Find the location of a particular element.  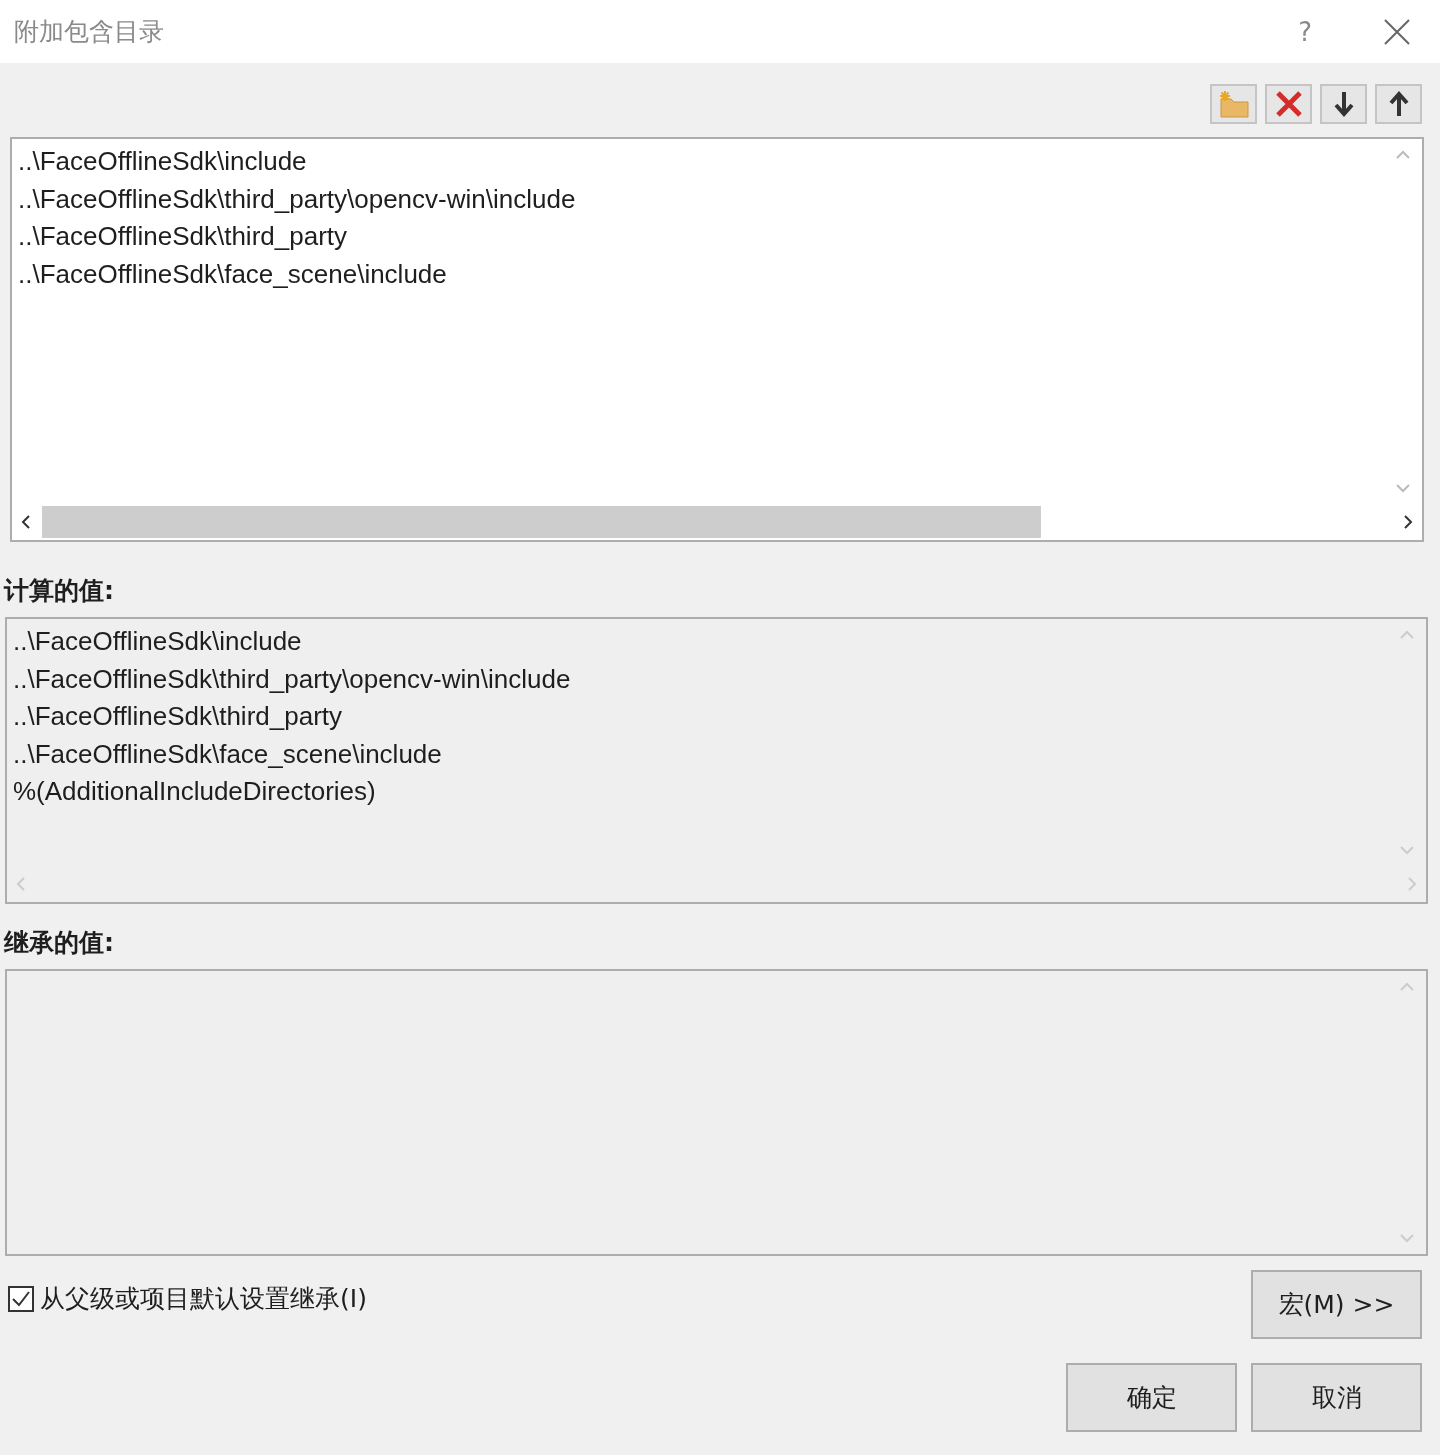

up-arrow-icon is located at coordinates (1398, 104).